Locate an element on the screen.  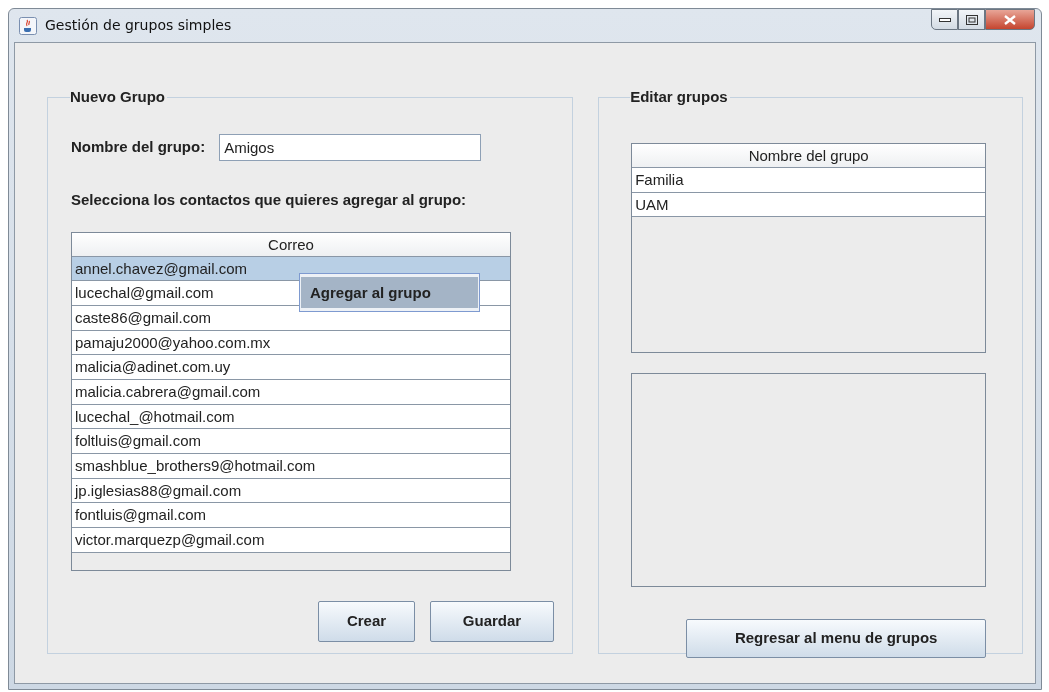
window-title: Gestión de grupos simples is located at coordinates (138, 25).